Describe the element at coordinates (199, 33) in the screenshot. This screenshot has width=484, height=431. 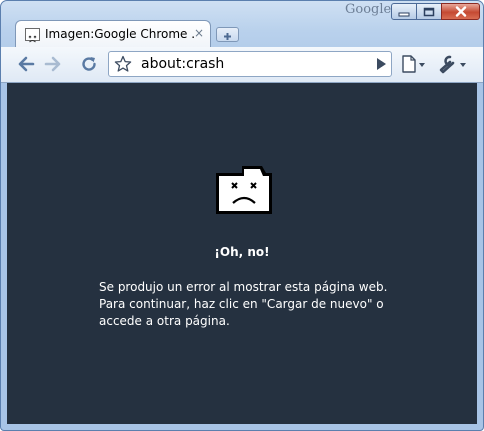
I see `tab-close-icon: ×` at that location.